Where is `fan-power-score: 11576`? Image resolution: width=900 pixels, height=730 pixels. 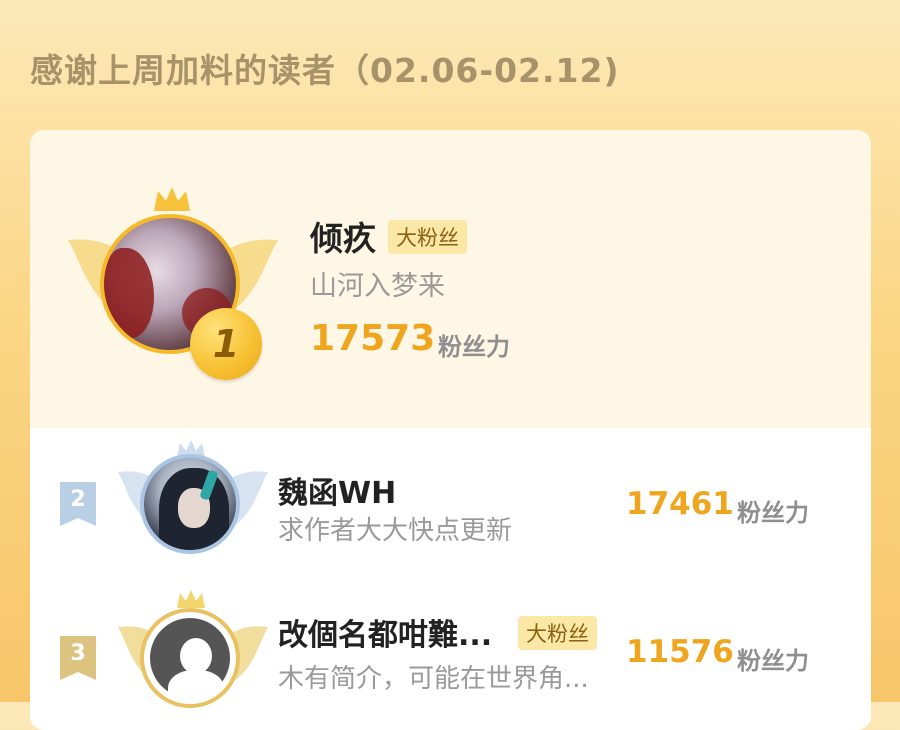 fan-power-score: 11576 is located at coordinates (680, 652).